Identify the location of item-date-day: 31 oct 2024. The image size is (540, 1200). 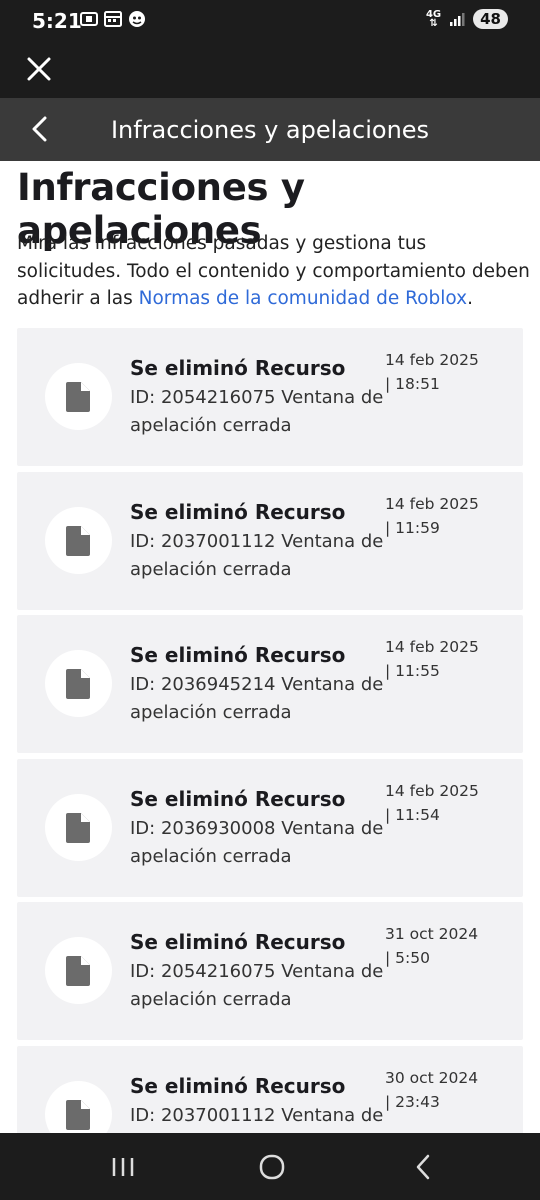
(432, 934).